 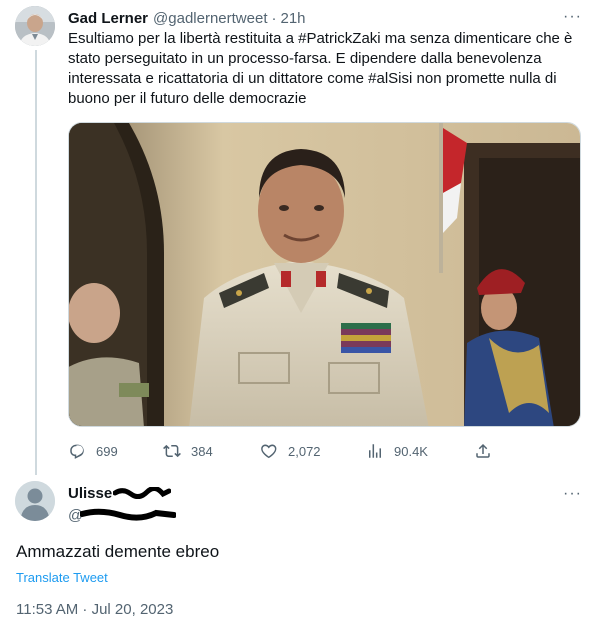 What do you see at coordinates (483, 450) in the screenshot?
I see `share-icon` at bounding box center [483, 450].